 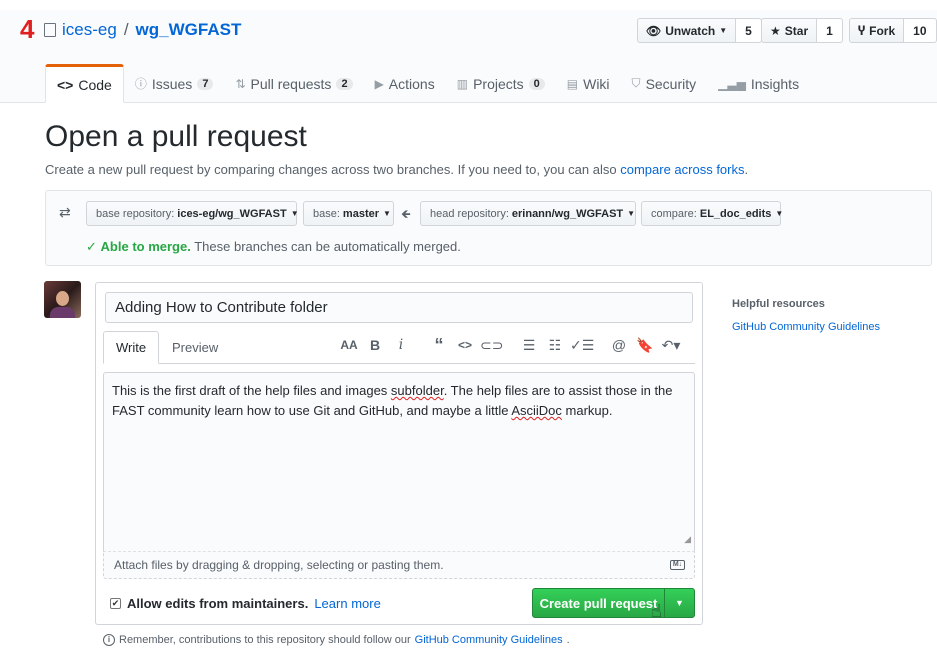 I want to click on head-repository-select: head repository: erinann/wg_WGFAST ▼, so click(x=528, y=213).